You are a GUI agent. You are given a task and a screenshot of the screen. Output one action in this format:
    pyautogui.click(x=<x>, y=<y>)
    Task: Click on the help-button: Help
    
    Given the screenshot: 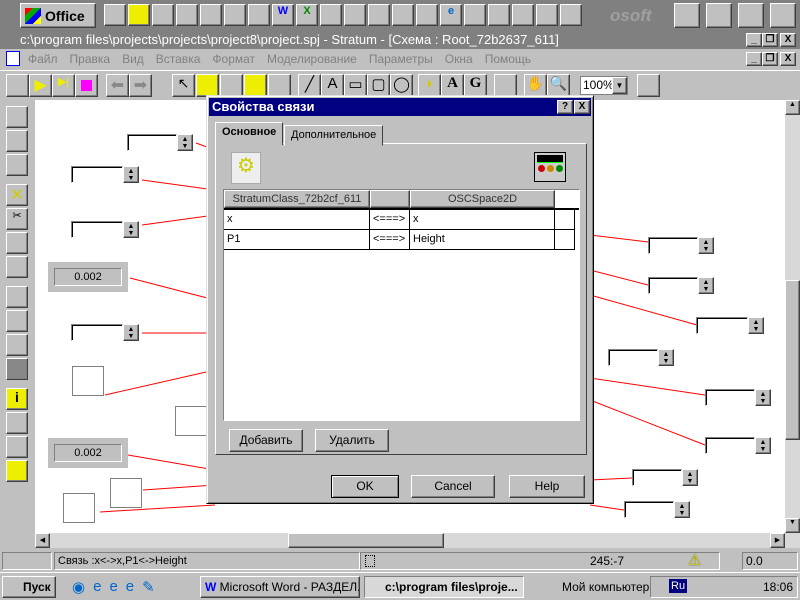 What is the action you would take?
    pyautogui.click(x=547, y=486)
    